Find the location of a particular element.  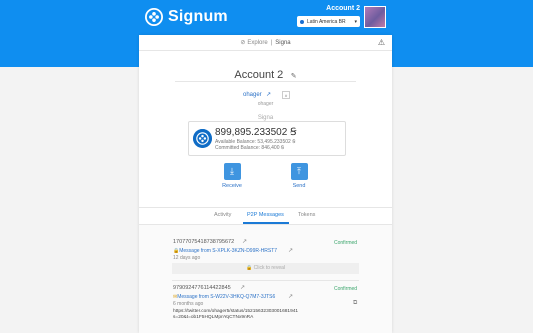

reveal-label: Click to reveal is located at coordinates (269, 268).